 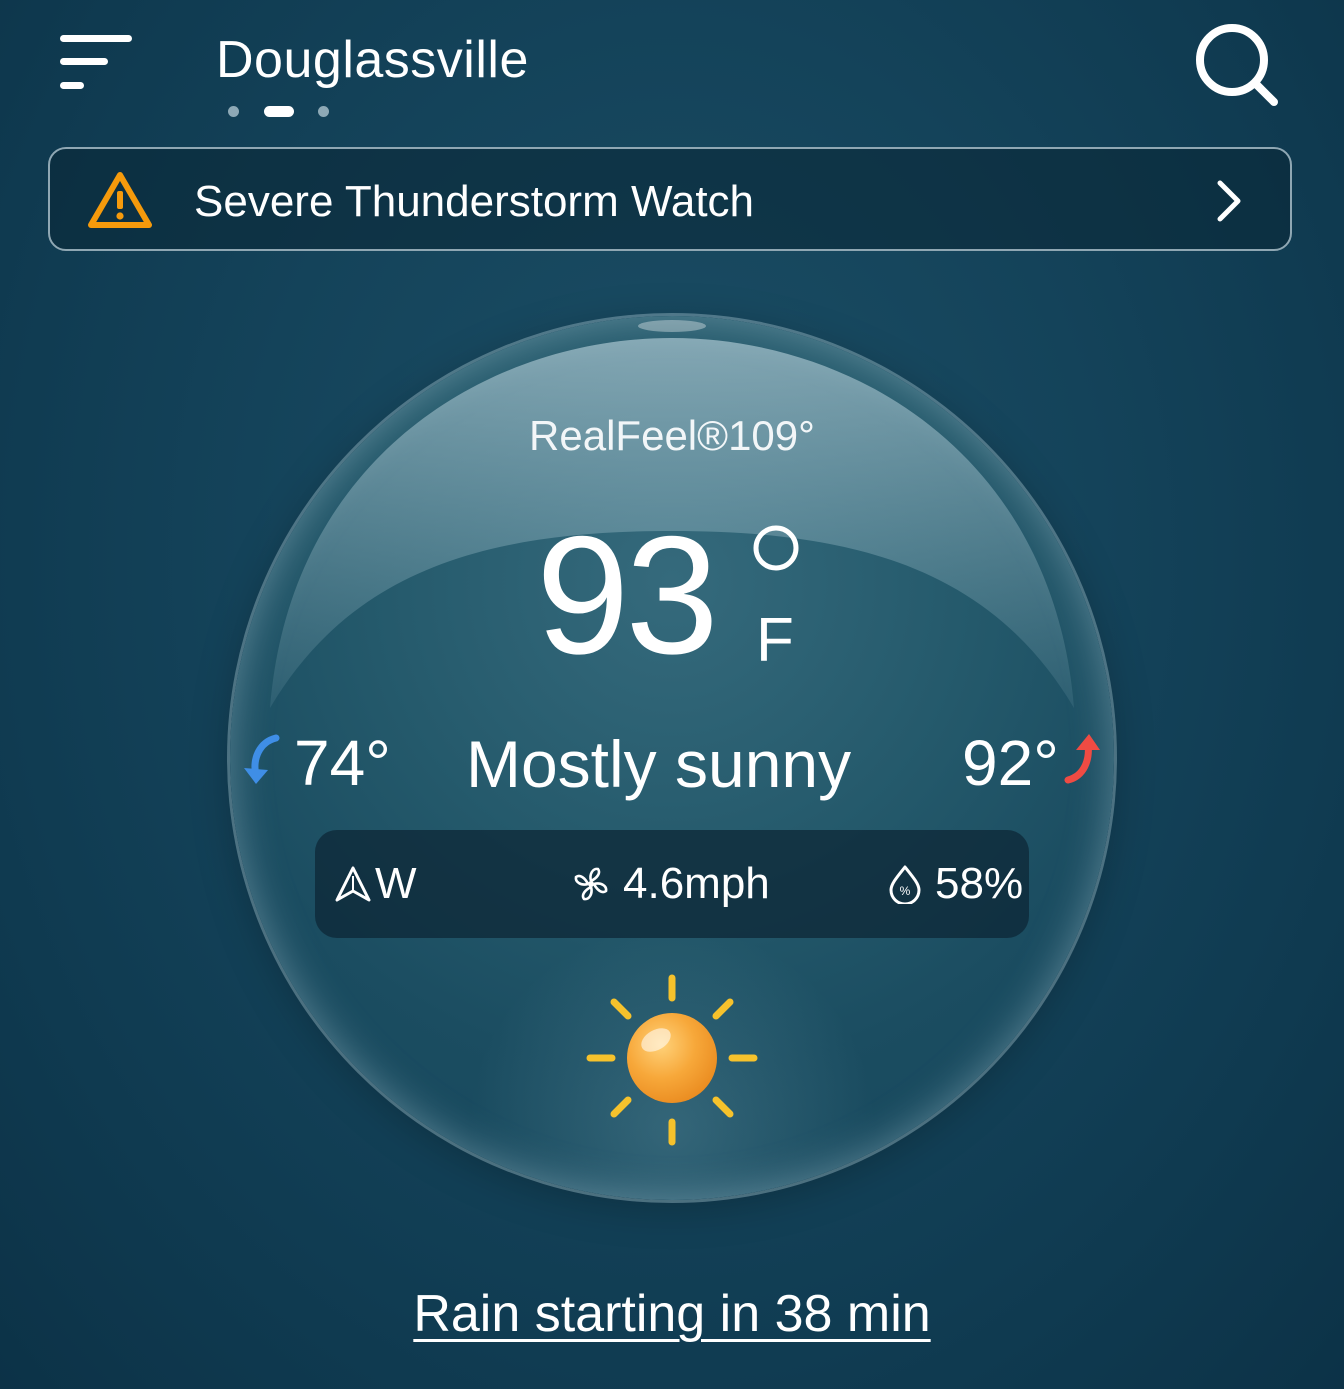 I want to click on realfeel-temperature: RealFeel®109°, so click(x=672, y=435).